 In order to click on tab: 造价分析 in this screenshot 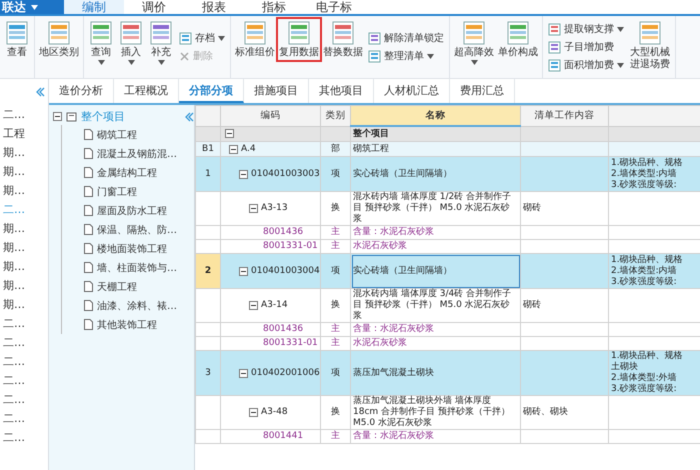, I will do `click(81, 91)`.